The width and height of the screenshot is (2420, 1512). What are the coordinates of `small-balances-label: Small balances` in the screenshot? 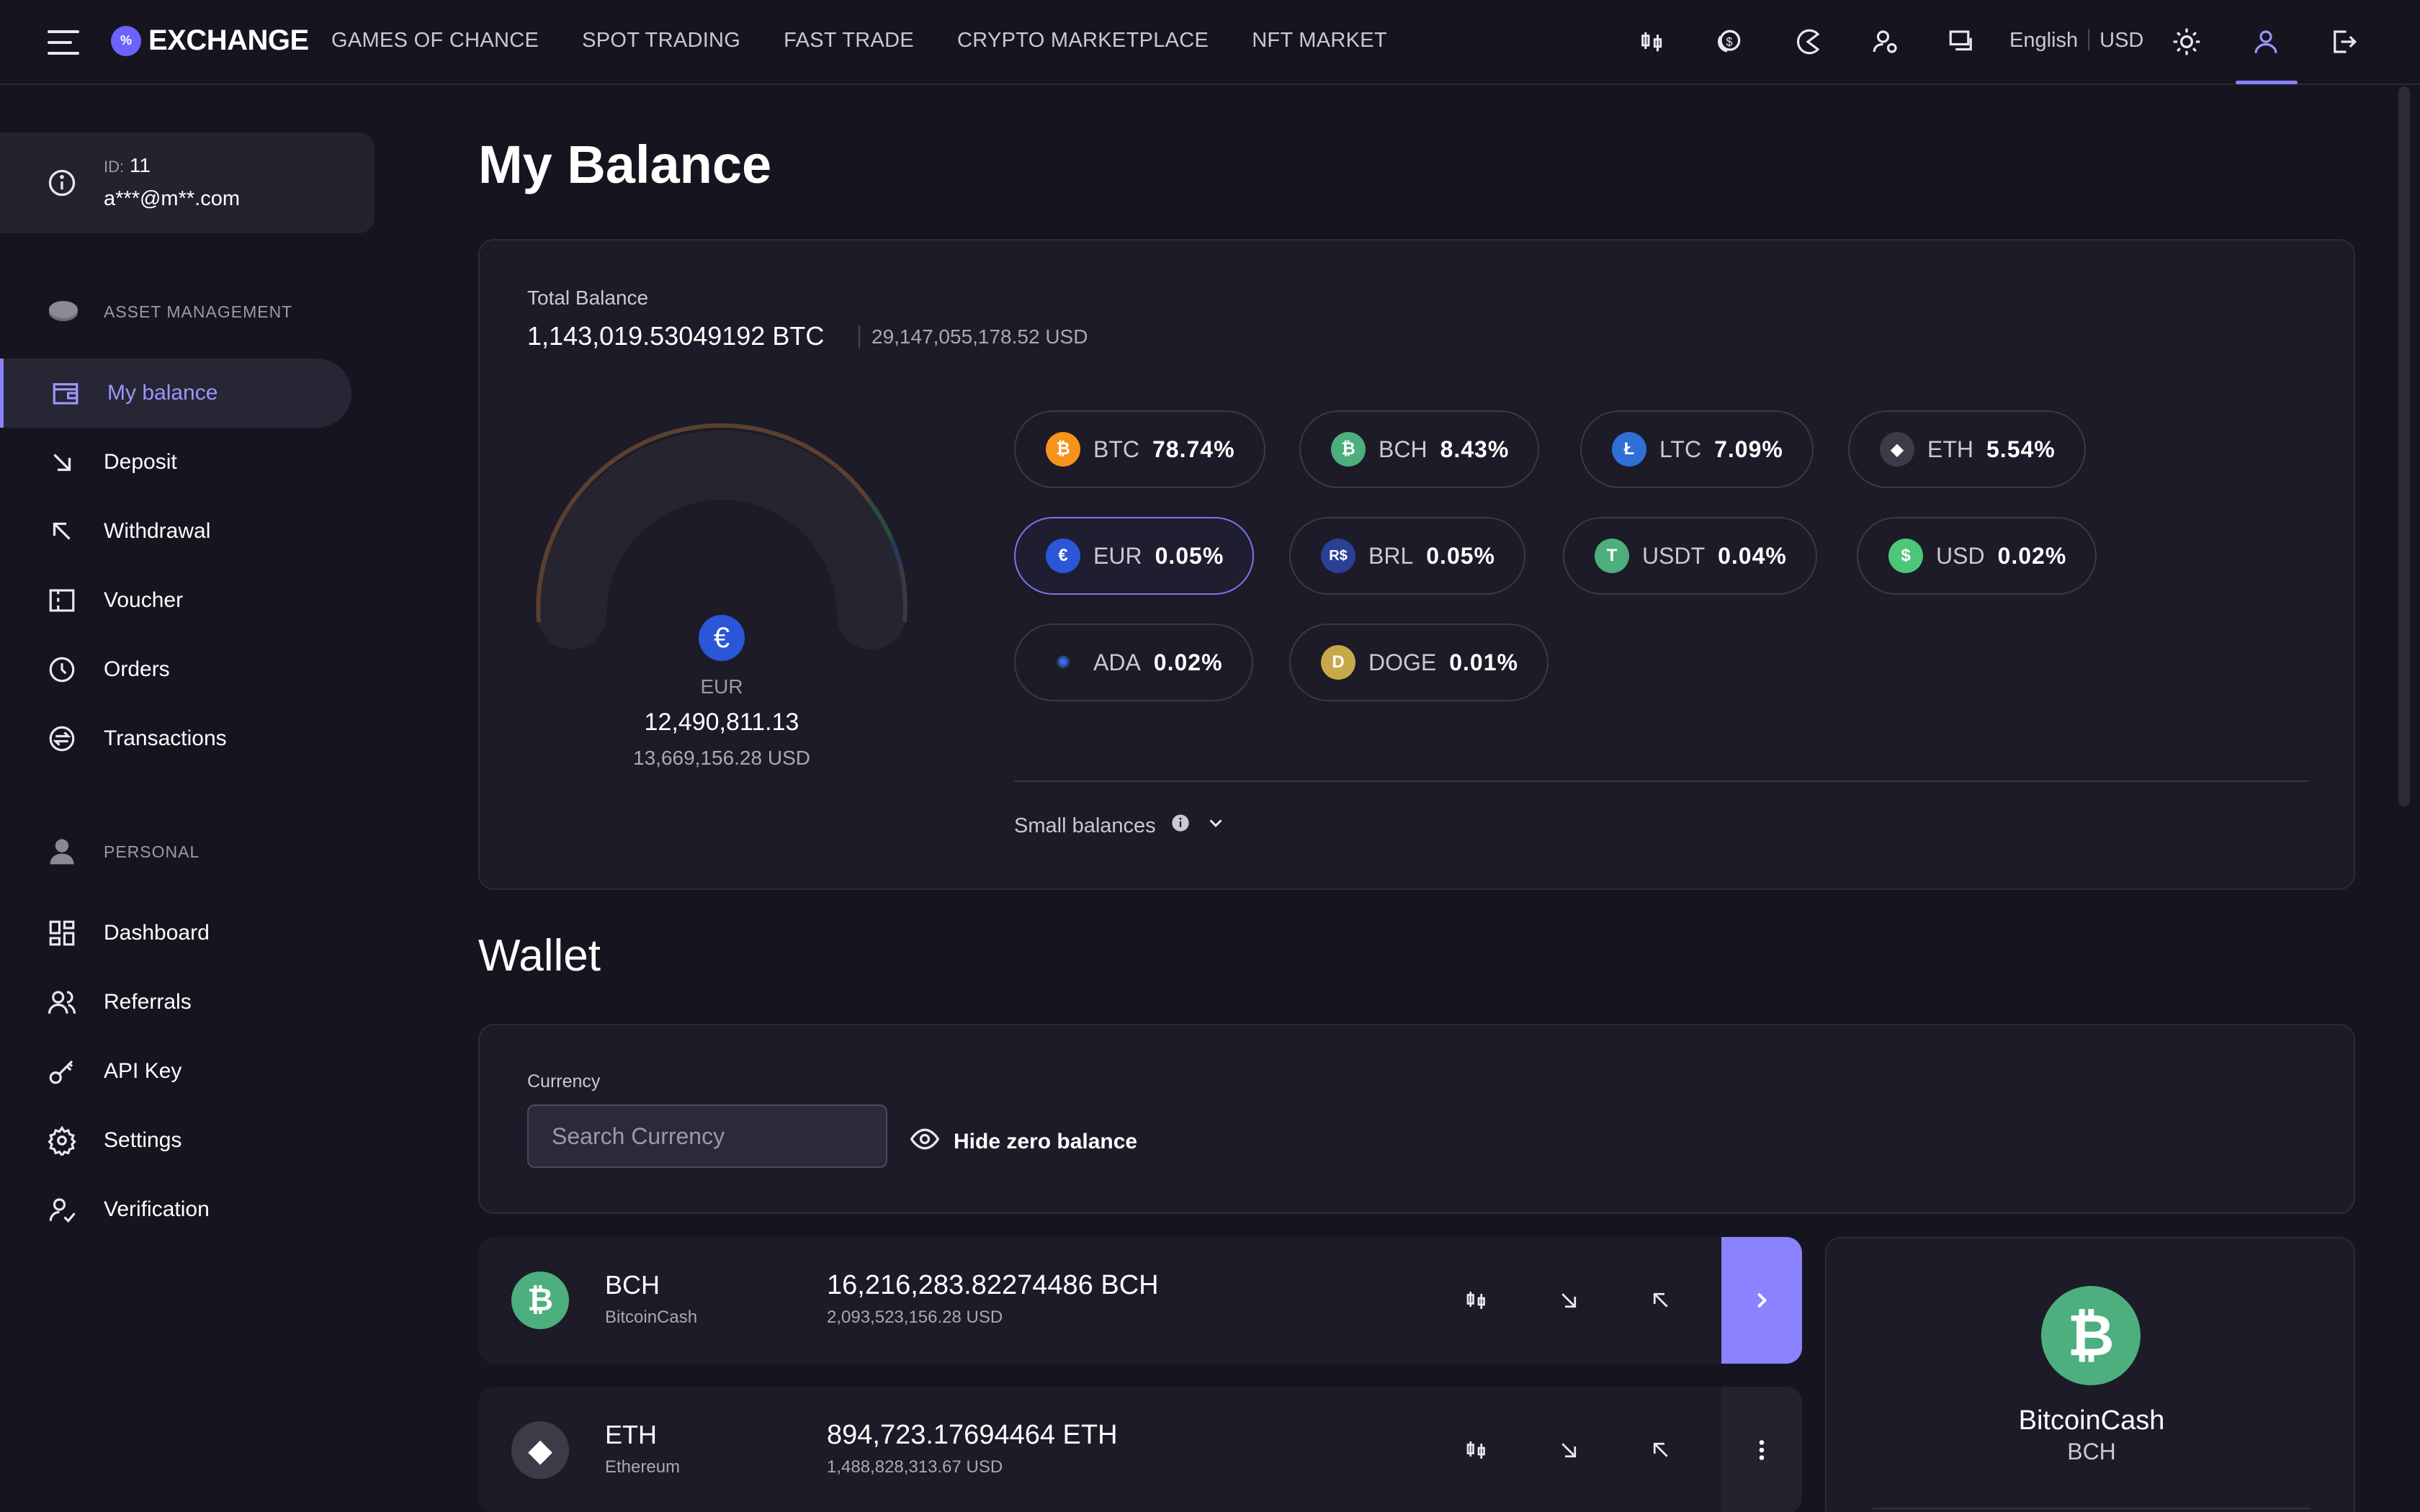 It's located at (1085, 825).